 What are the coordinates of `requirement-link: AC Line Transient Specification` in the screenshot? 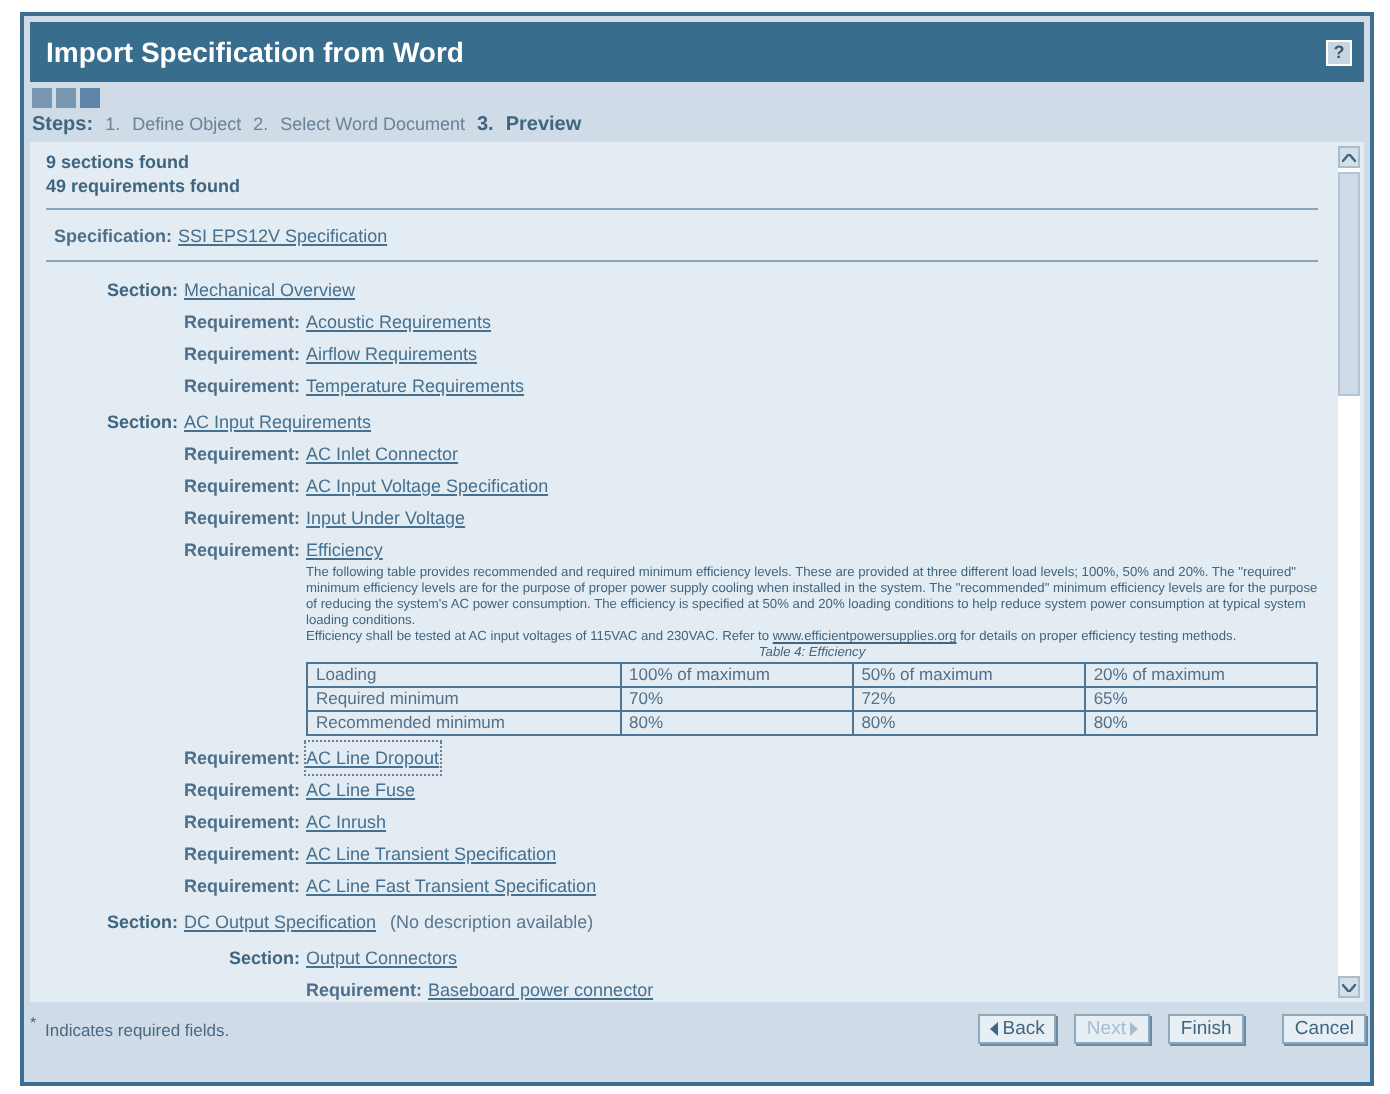 It's located at (431, 854).